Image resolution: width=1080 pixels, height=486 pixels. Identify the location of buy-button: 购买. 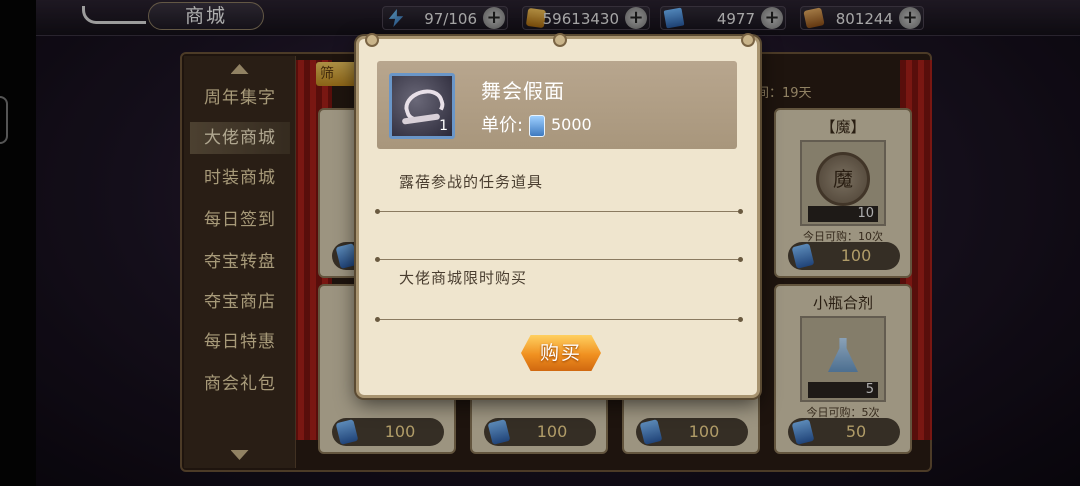
(561, 353).